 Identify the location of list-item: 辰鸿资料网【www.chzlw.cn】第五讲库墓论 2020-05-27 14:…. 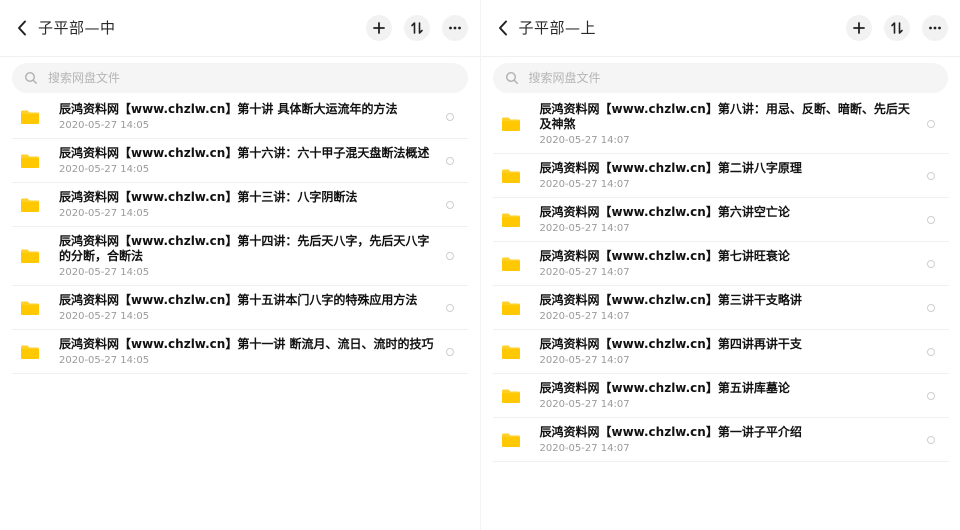
(720, 396).